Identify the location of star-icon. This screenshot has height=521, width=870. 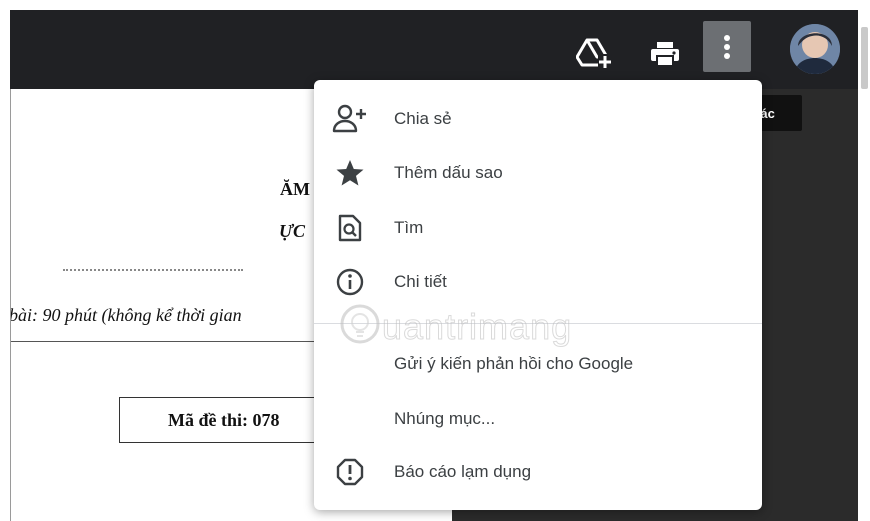
(350, 173).